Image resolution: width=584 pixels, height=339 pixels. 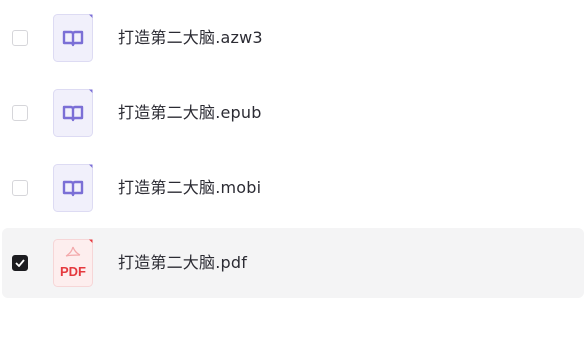 I want to click on file-name: 打造第二大脑.azw3, so click(x=190, y=37).